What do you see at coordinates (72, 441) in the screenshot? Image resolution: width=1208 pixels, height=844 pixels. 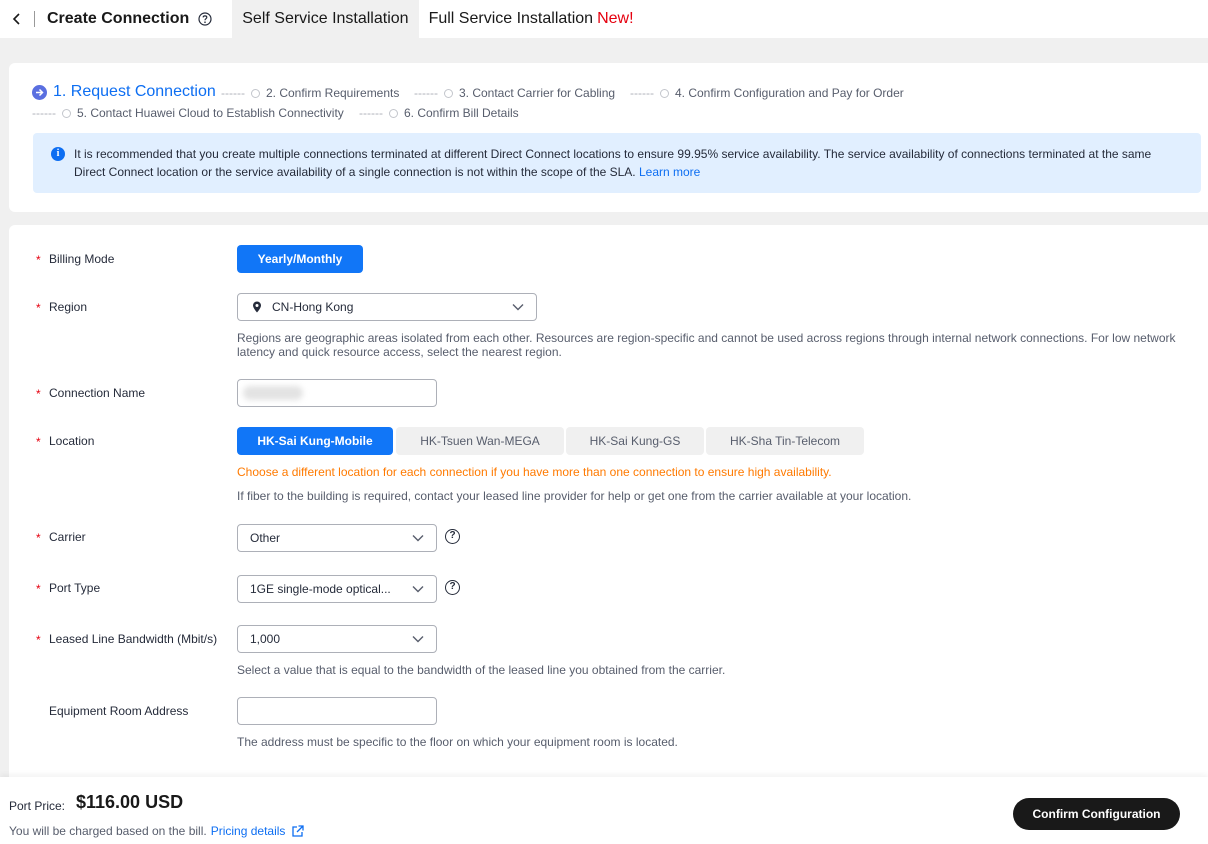 I see `location-label: Location` at bounding box center [72, 441].